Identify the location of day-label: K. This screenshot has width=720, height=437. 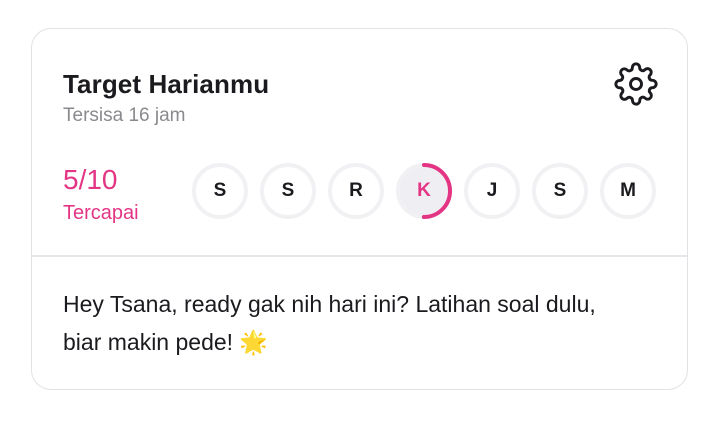
(424, 190).